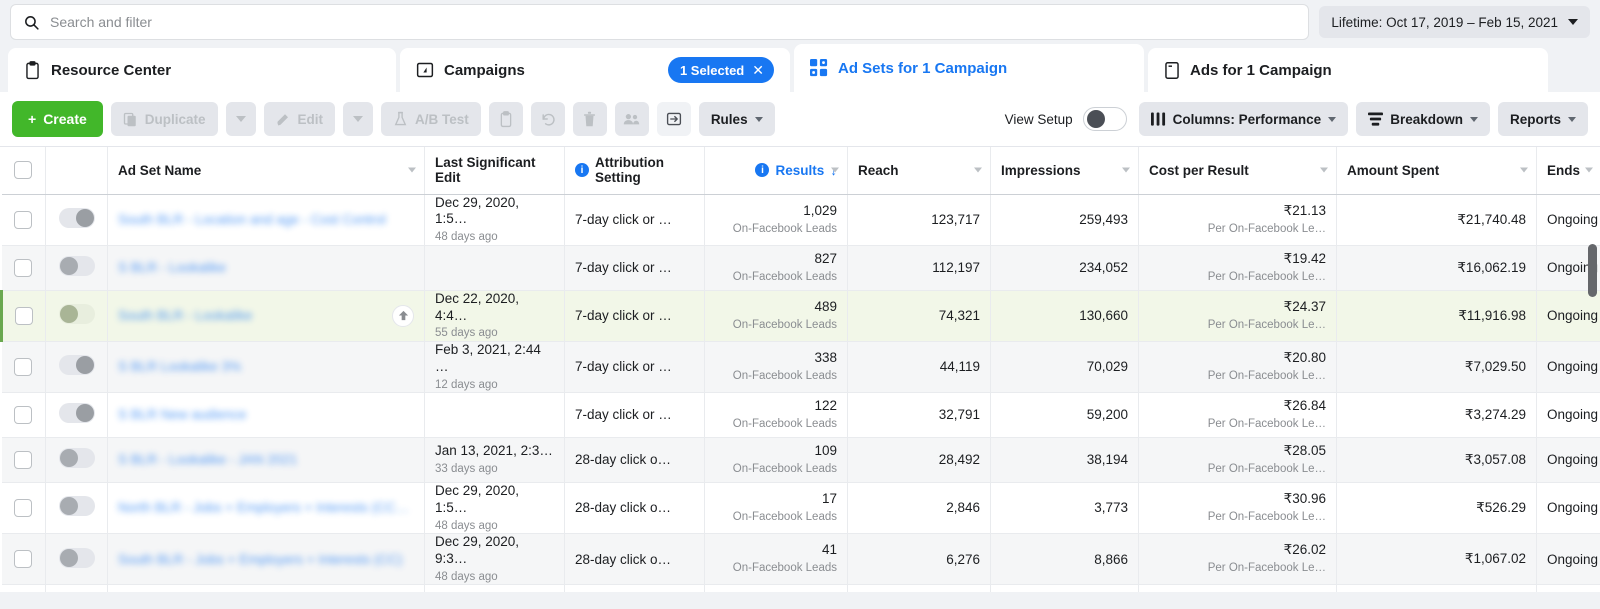  Describe the element at coordinates (720, 70) in the screenshot. I see `campaigns-selected-badge: 1 Selected ✕` at that location.